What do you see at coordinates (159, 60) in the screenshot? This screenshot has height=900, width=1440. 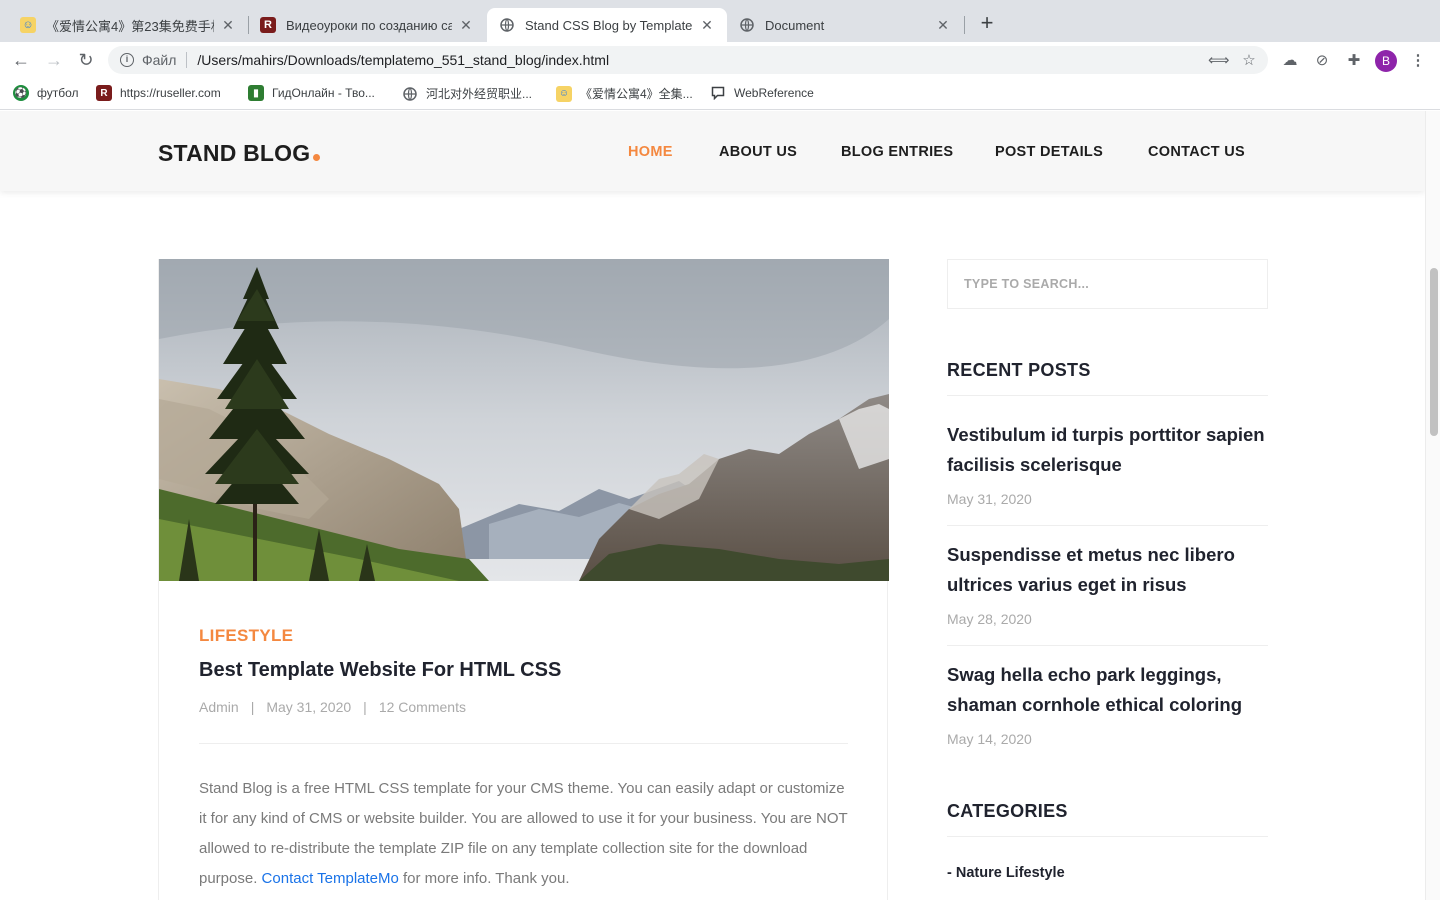 I see `protocol-label: Файл` at bounding box center [159, 60].